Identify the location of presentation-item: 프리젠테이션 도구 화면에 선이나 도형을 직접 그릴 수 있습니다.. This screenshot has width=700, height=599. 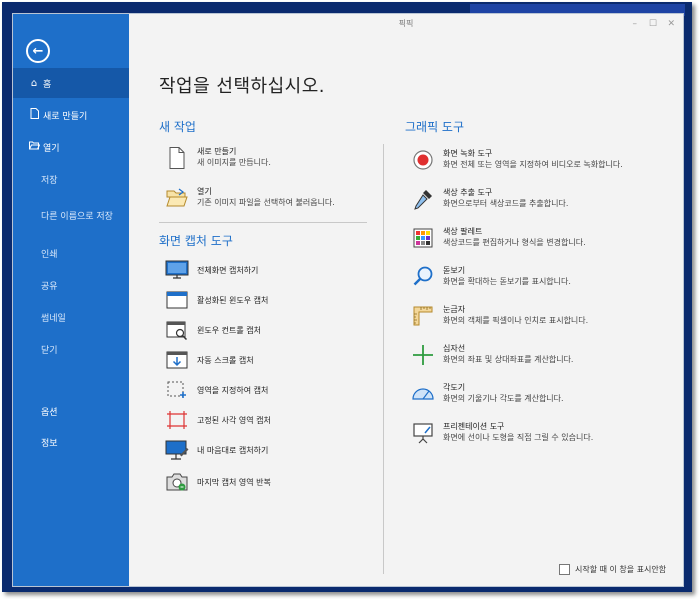
(502, 433).